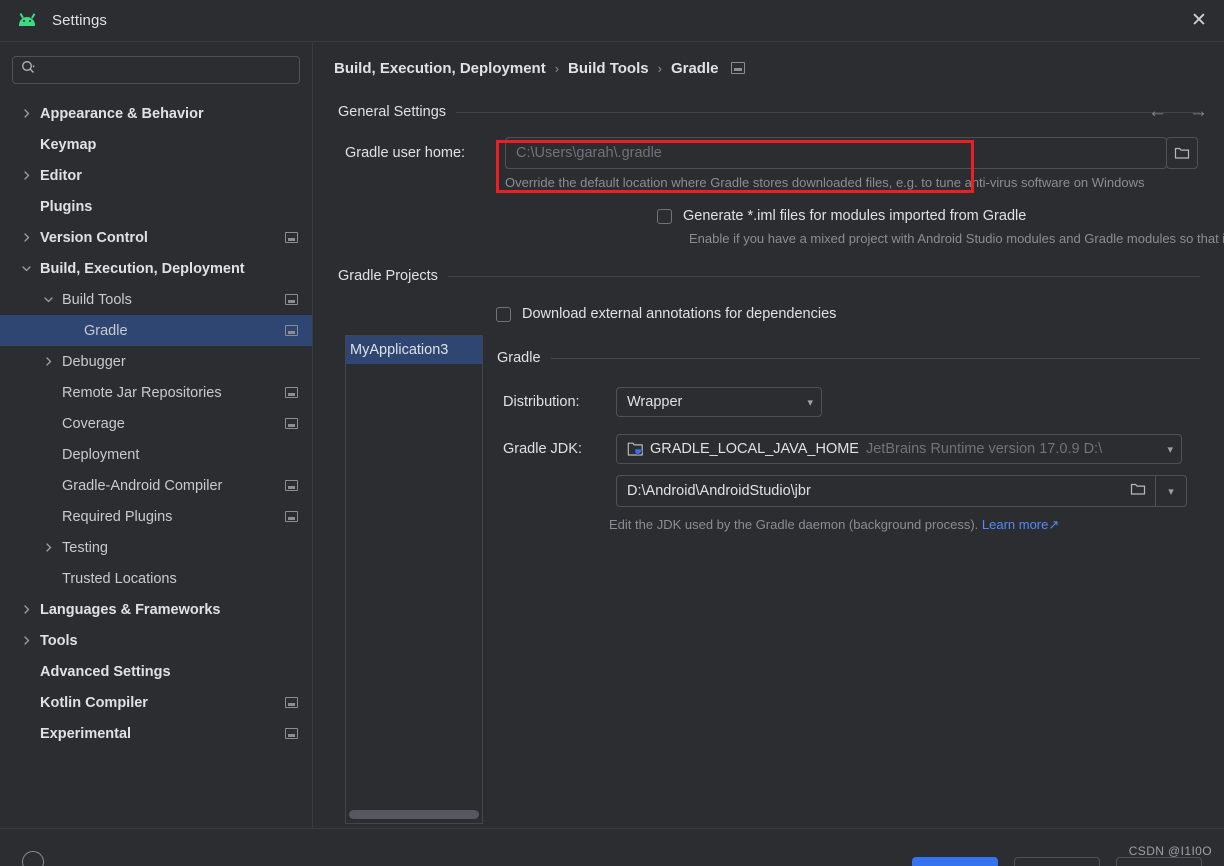 This screenshot has height=866, width=1224. I want to click on help-circle-icon, so click(33, 858).